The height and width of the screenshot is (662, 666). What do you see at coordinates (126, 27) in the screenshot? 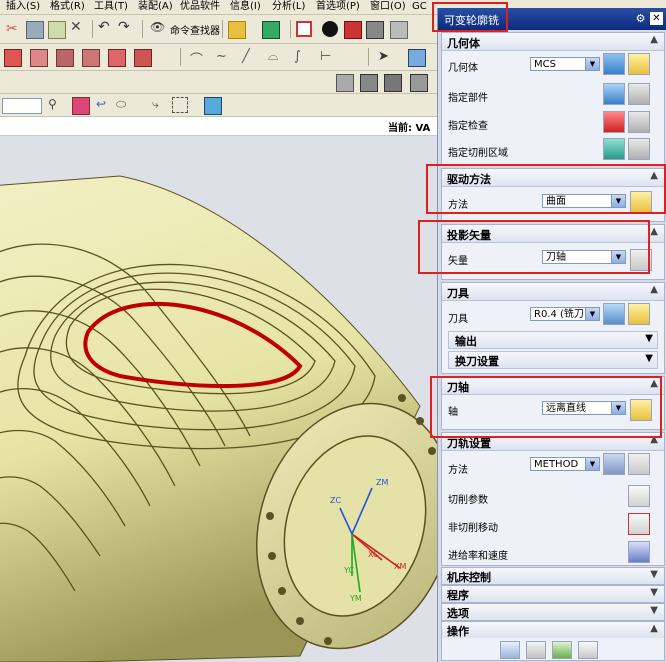
I see `redo-icon: ↷` at bounding box center [126, 27].